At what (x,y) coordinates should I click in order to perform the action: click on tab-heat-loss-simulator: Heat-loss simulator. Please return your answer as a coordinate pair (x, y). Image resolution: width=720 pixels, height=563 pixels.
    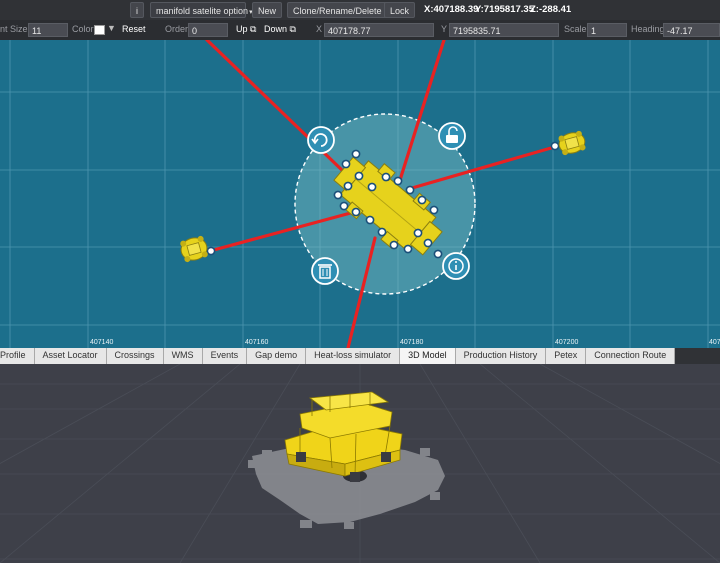
    Looking at the image, I should click on (353, 356).